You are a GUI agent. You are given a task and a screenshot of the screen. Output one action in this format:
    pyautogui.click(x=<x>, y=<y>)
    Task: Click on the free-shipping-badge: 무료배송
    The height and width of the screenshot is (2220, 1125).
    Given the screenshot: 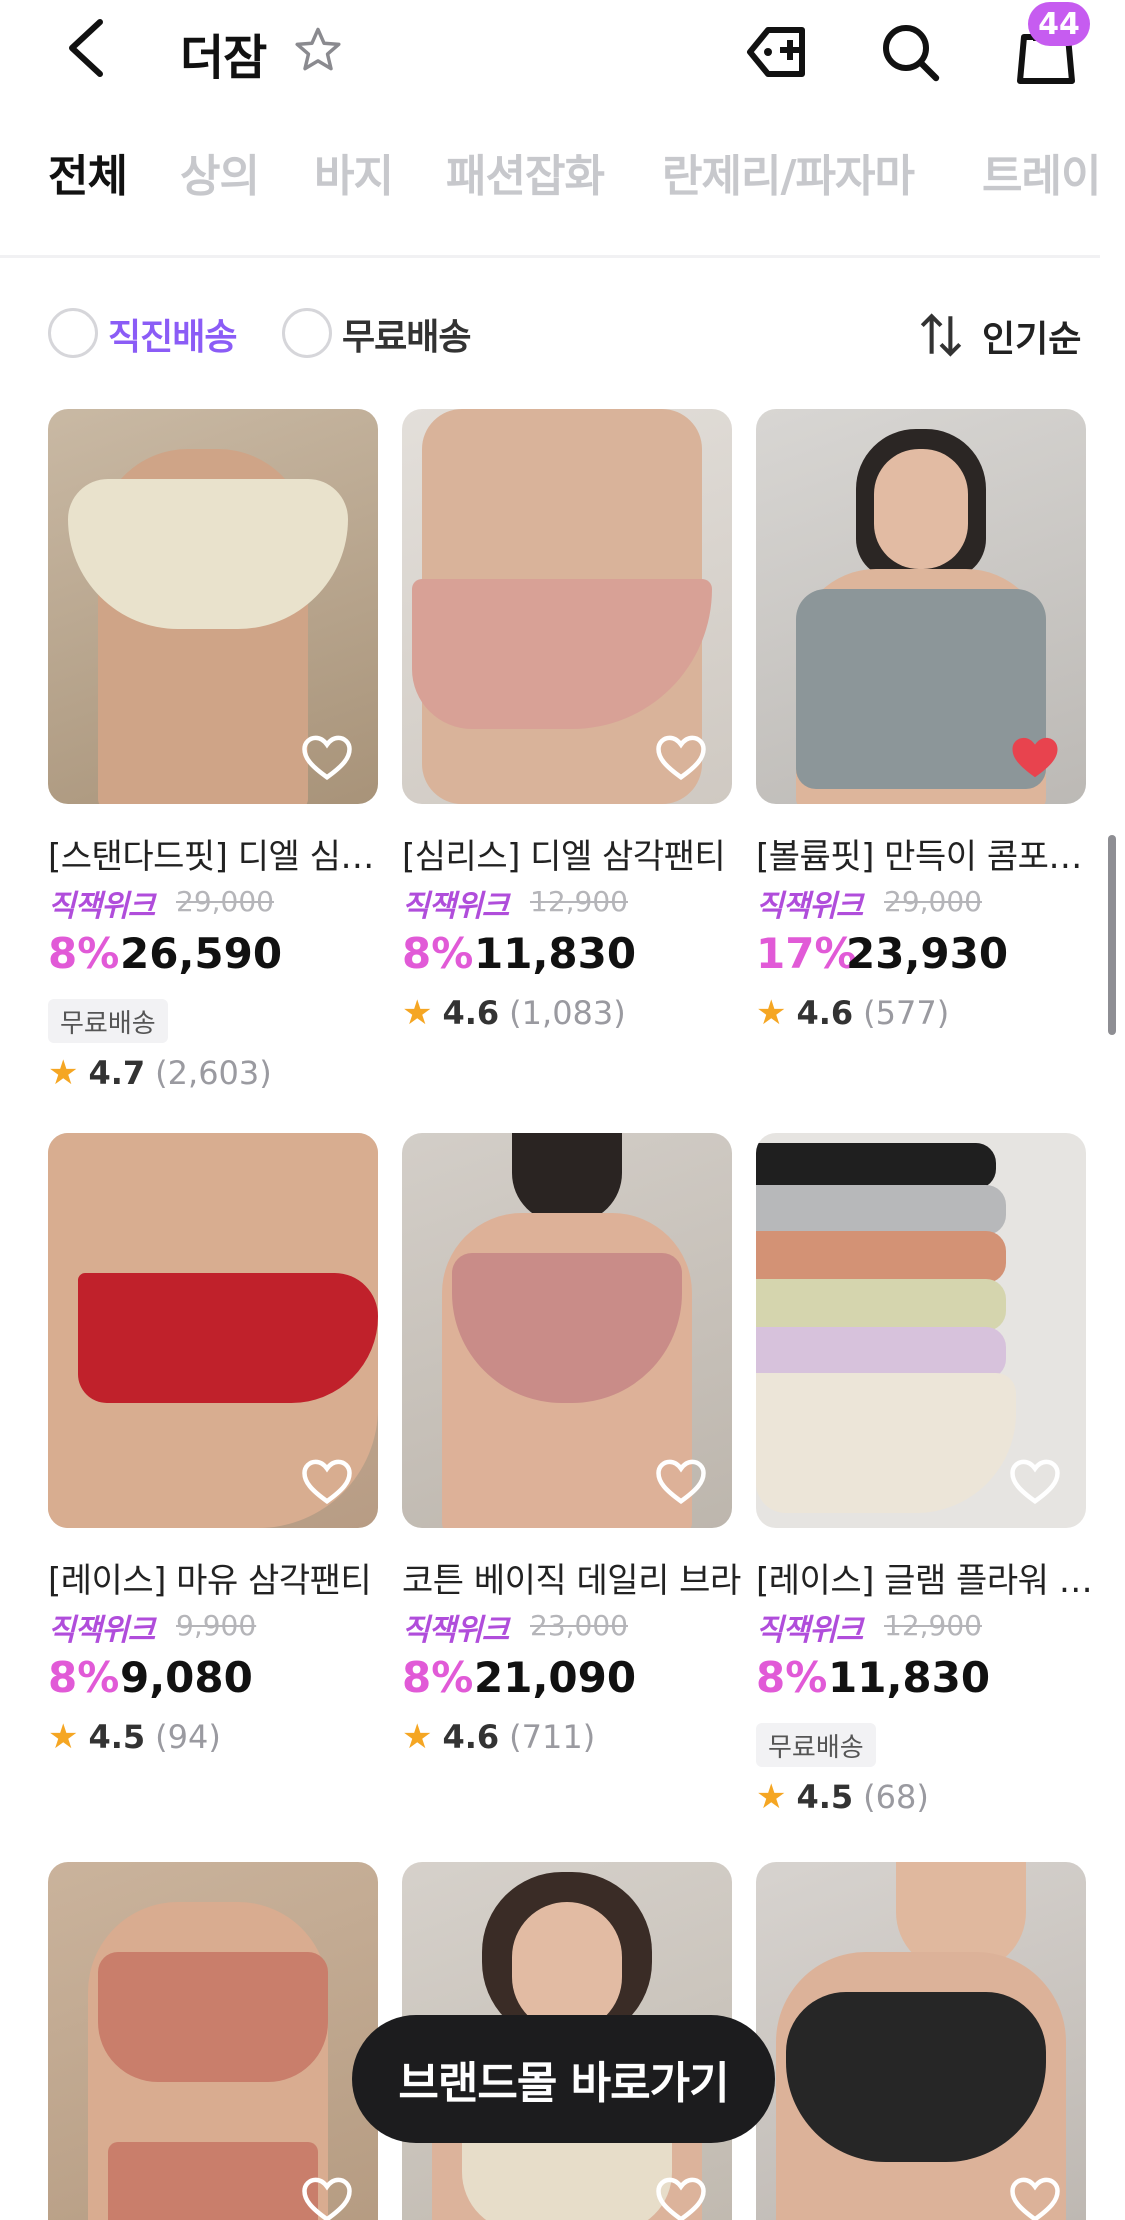 What is the action you would take?
    pyautogui.click(x=108, y=1021)
    